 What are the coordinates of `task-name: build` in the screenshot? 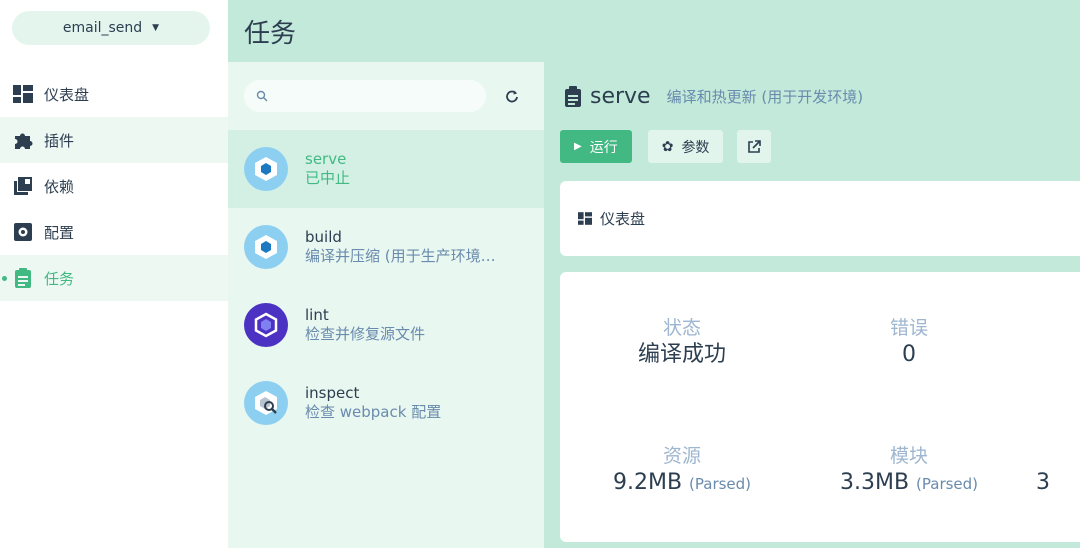 It's located at (323, 237).